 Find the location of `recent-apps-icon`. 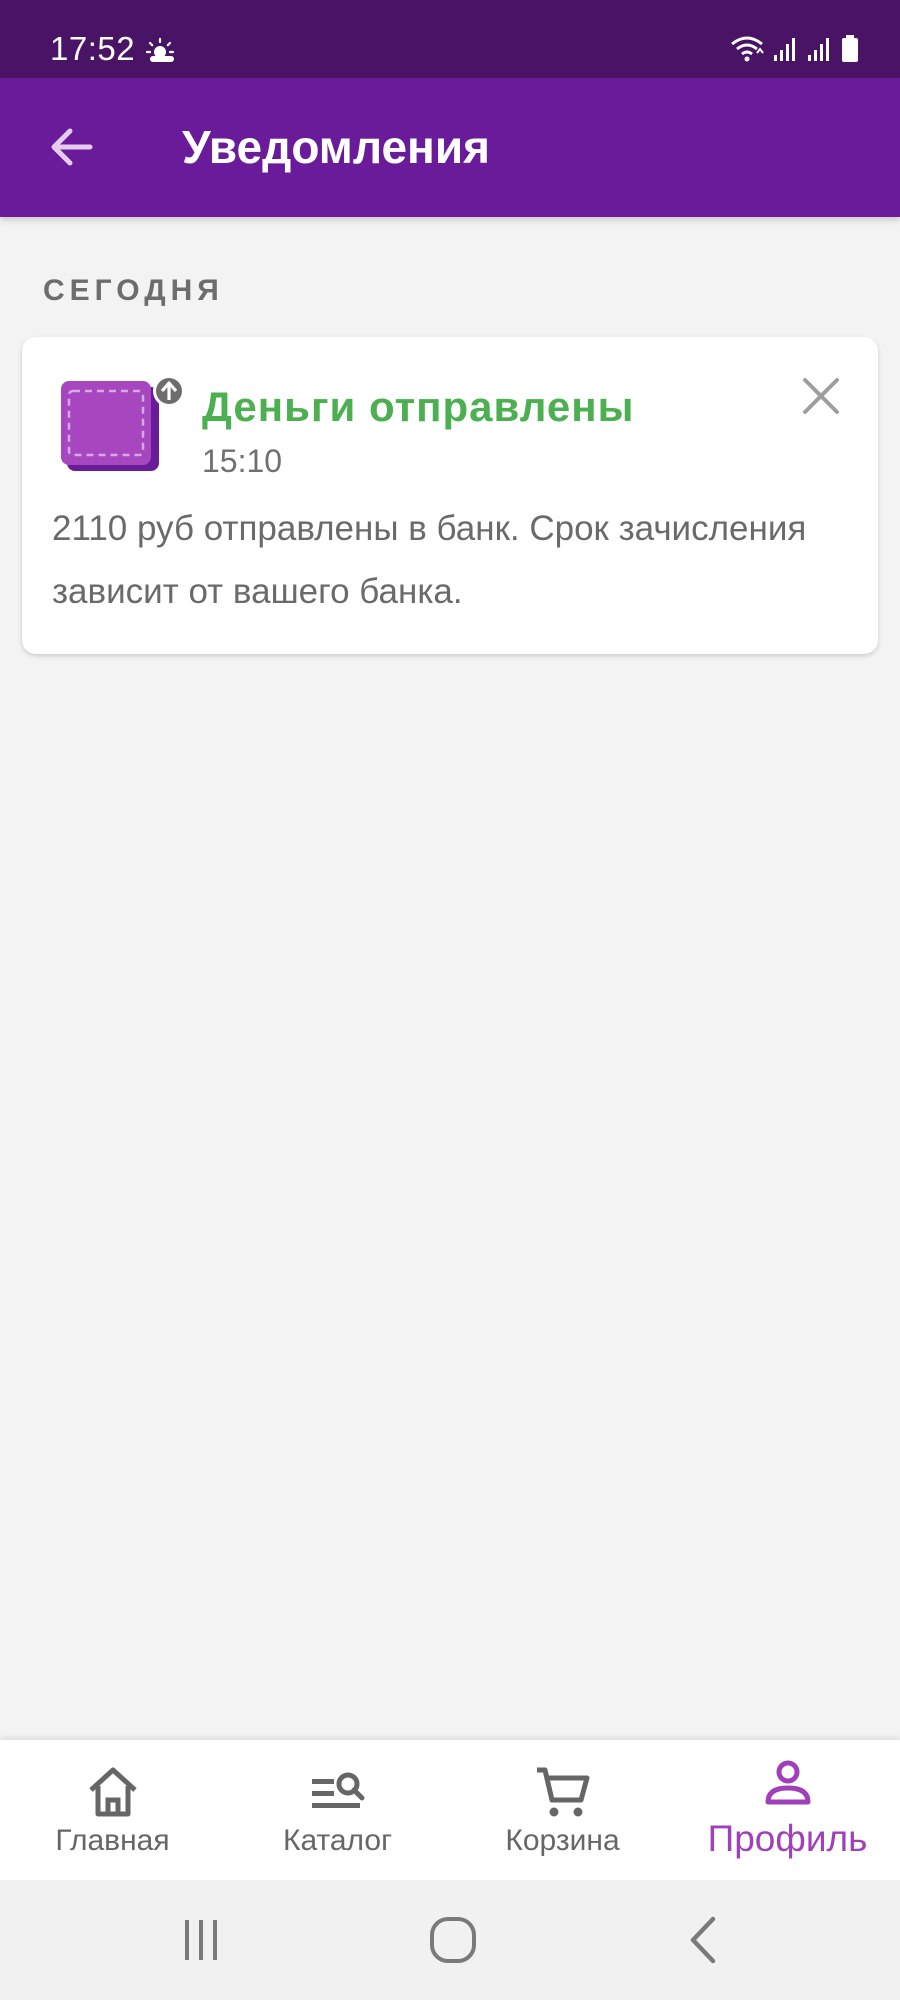

recent-apps-icon is located at coordinates (201, 1940).